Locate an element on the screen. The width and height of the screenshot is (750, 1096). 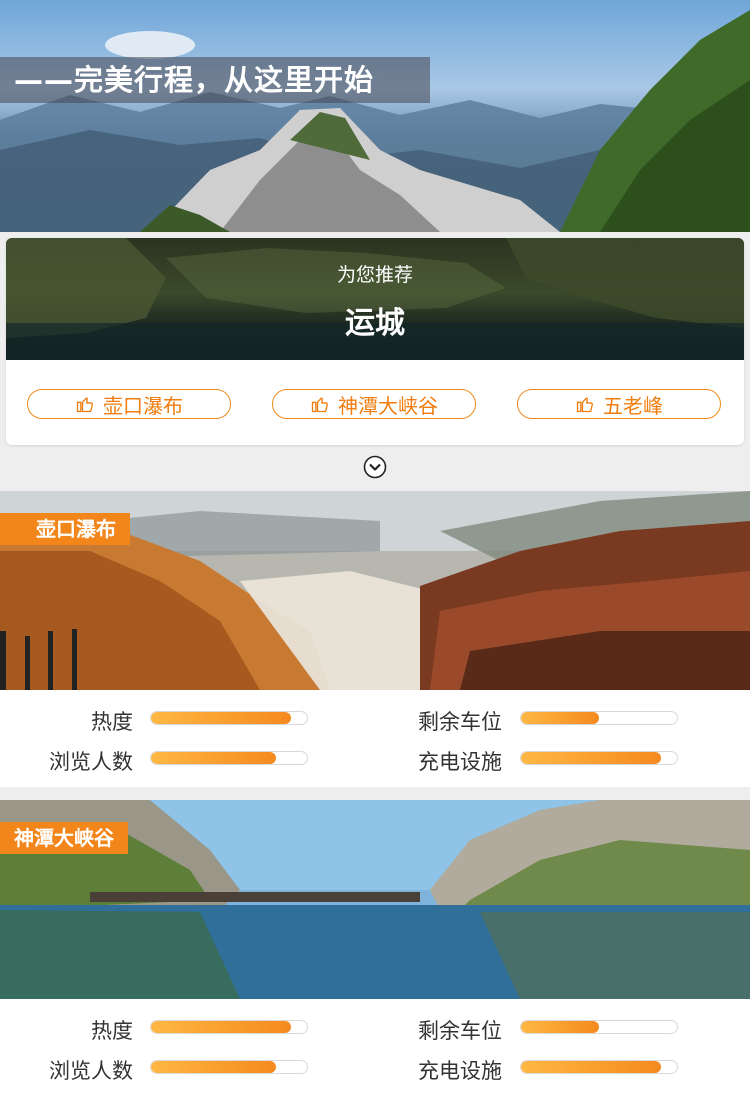
chevron-down-circle-icon is located at coordinates (375, 467).